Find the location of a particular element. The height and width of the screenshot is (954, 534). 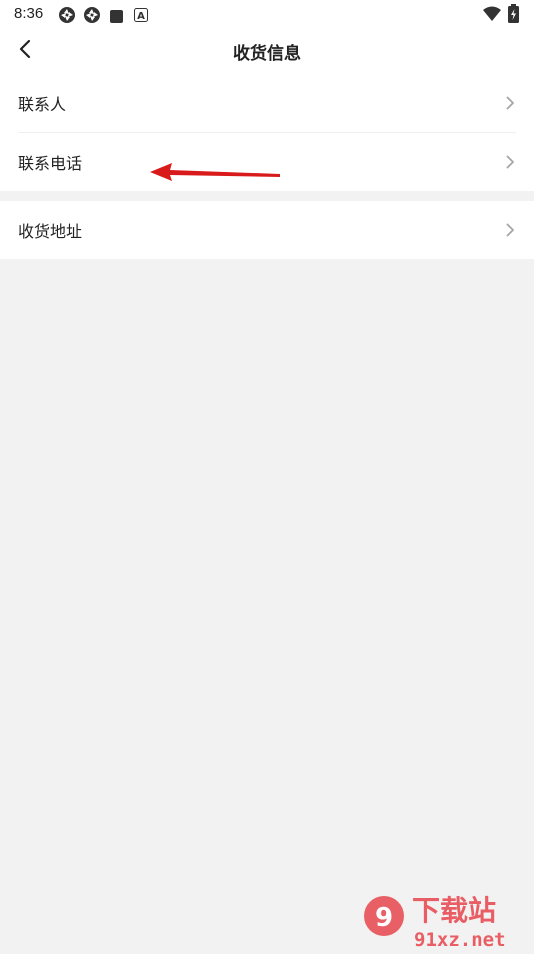

address-group: 收货地址 is located at coordinates (267, 230).